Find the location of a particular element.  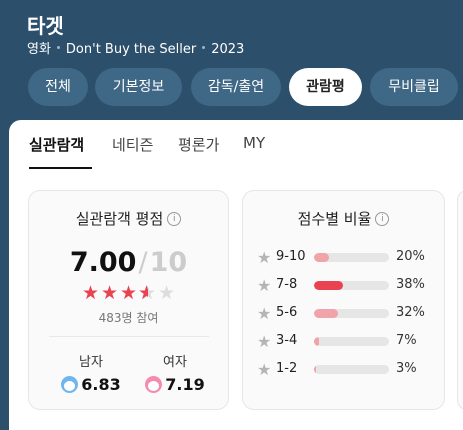

male-score: 6.83 is located at coordinates (101, 384).